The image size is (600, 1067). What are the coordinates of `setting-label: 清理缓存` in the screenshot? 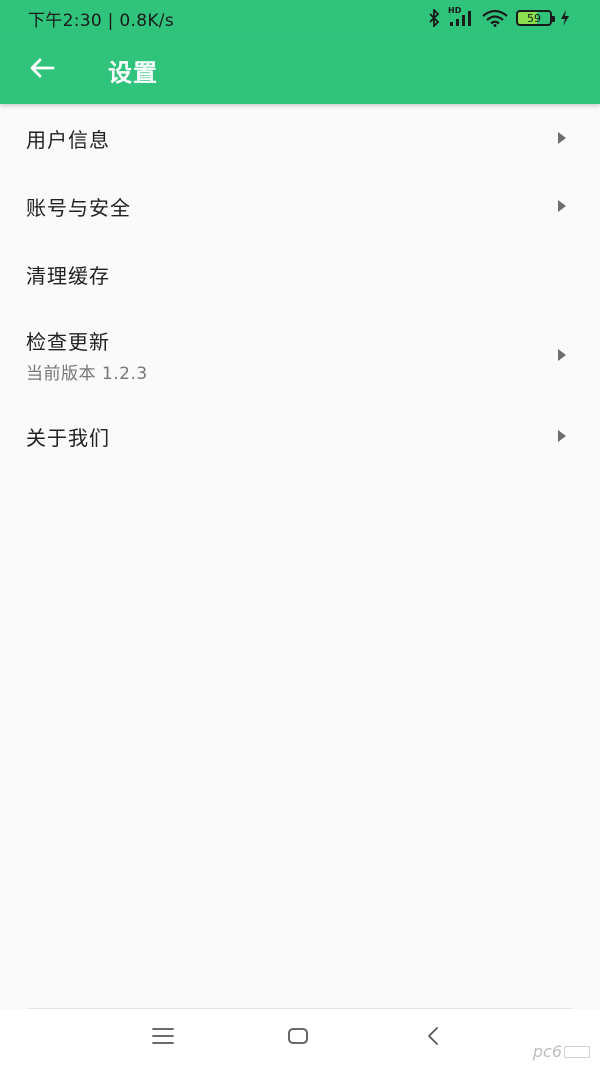 It's located at (68, 275).